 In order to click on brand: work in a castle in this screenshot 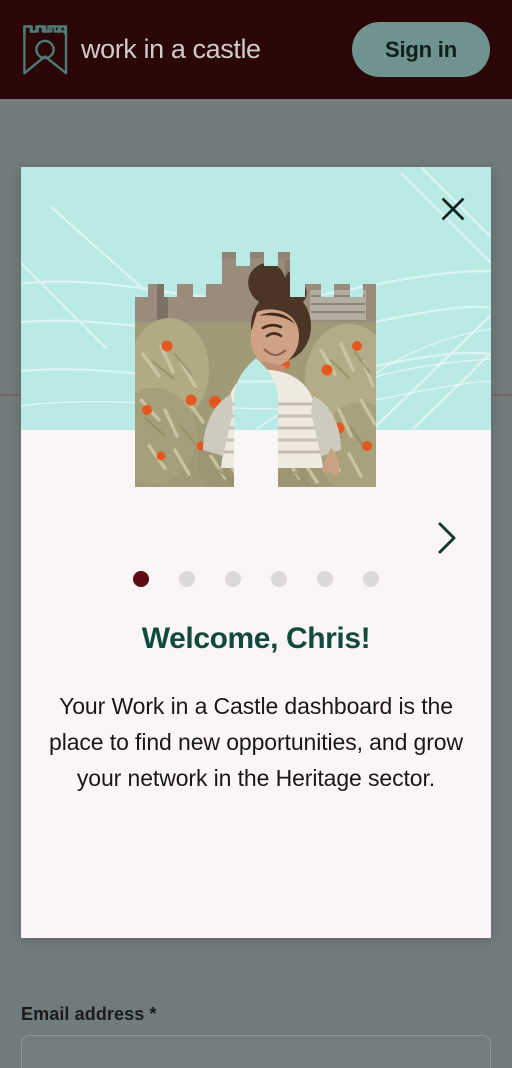, I will do `click(187, 50)`.